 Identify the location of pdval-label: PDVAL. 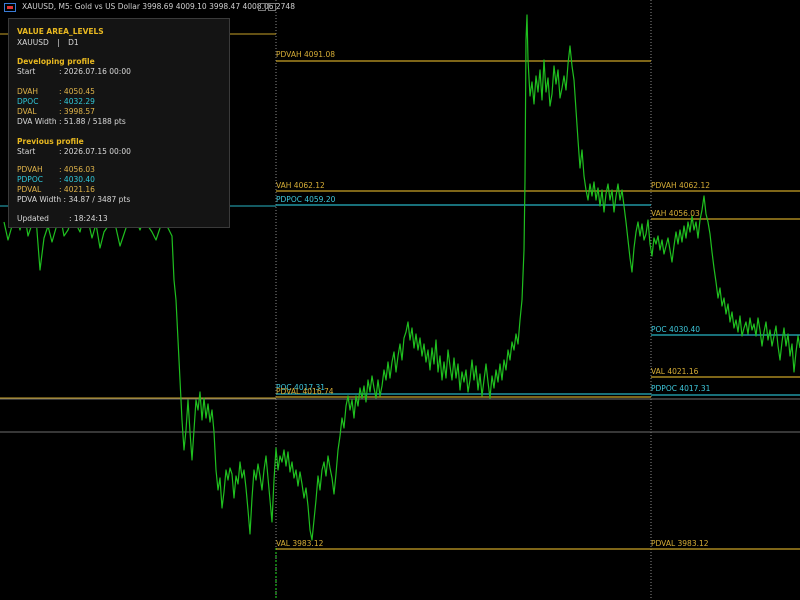
(29, 189).